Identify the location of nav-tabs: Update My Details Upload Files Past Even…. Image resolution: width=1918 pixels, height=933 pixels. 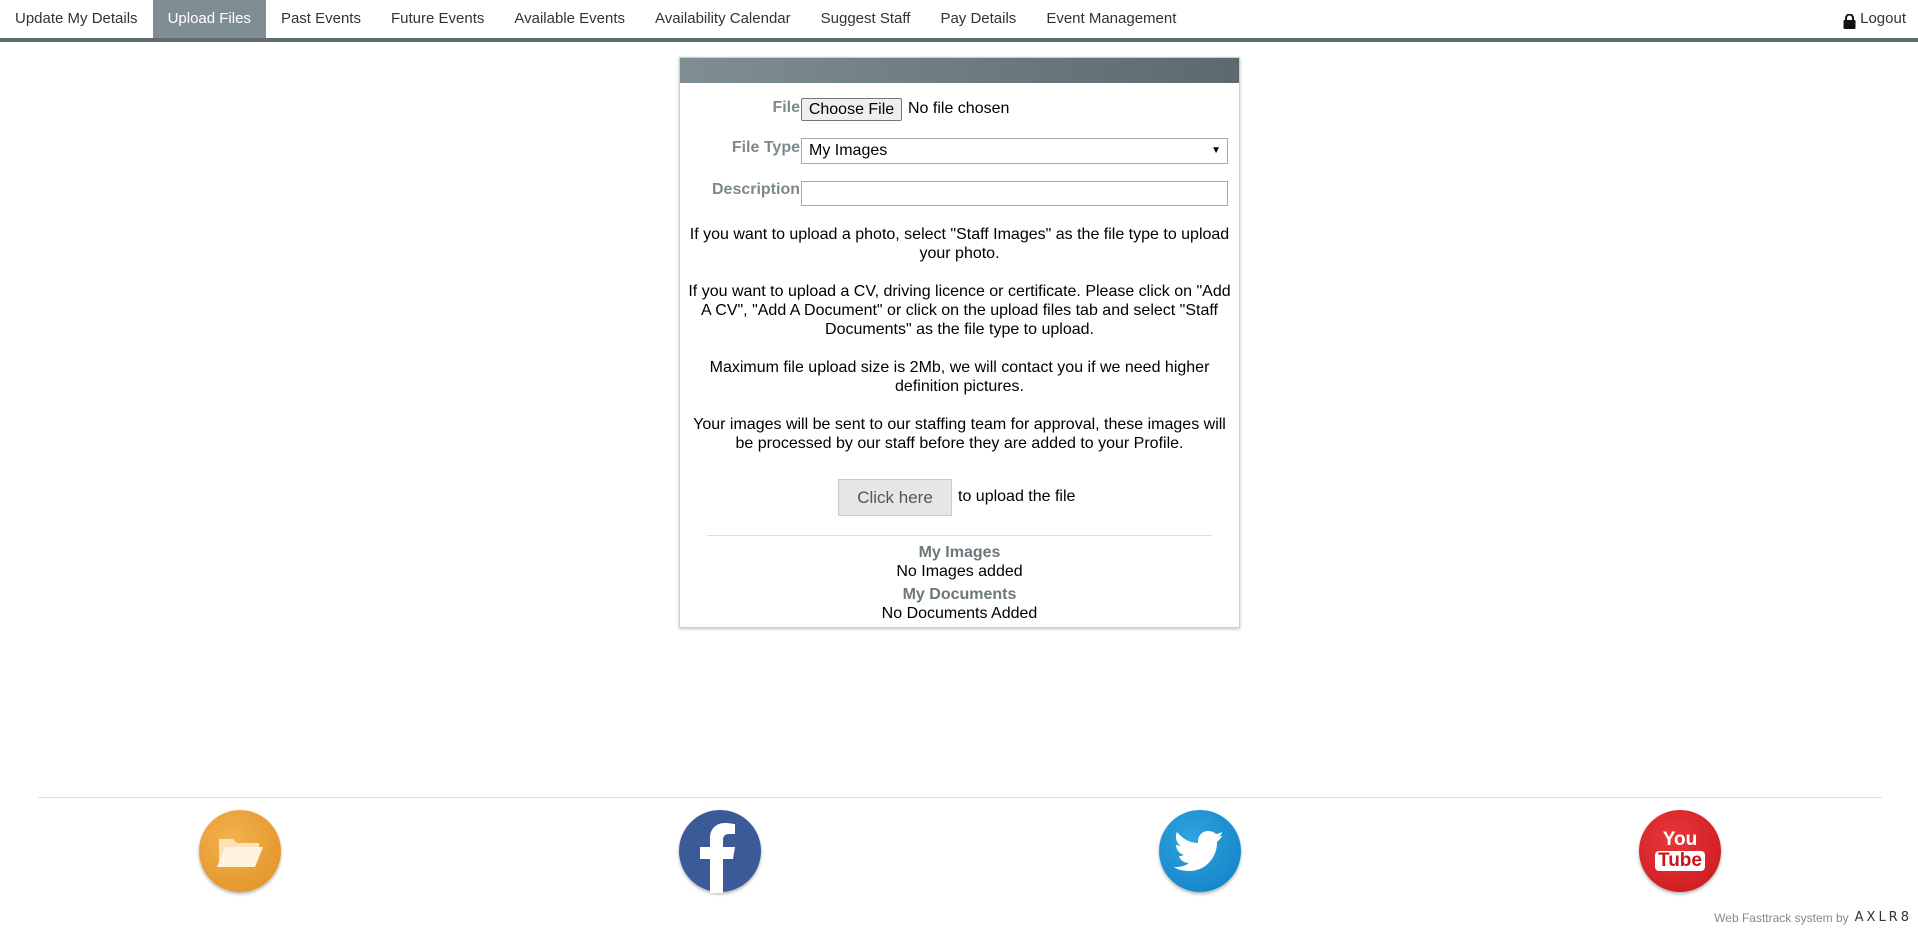
(959, 19).